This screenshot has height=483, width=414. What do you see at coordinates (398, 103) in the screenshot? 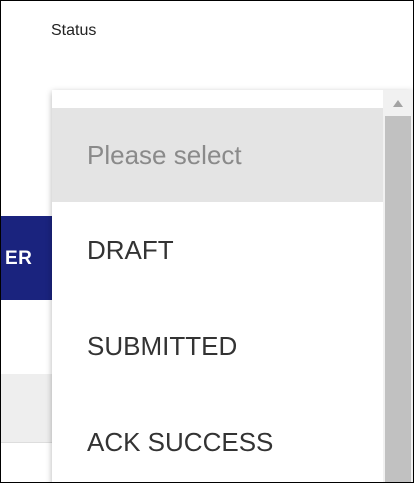
I see `triangle-up-icon` at bounding box center [398, 103].